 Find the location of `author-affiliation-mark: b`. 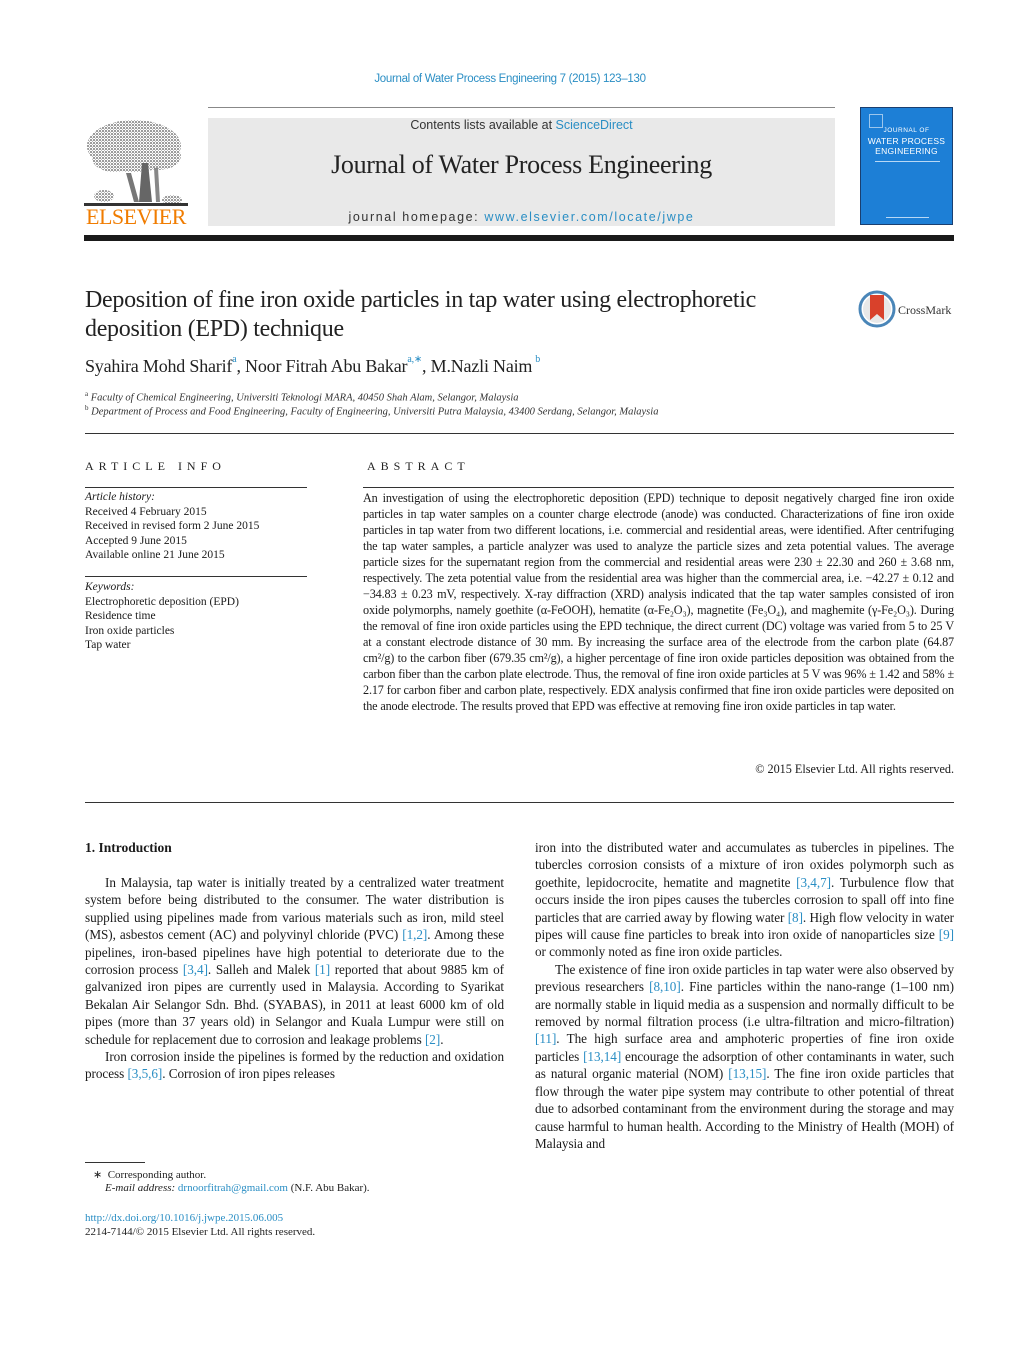

author-affiliation-mark: b is located at coordinates (537, 359).